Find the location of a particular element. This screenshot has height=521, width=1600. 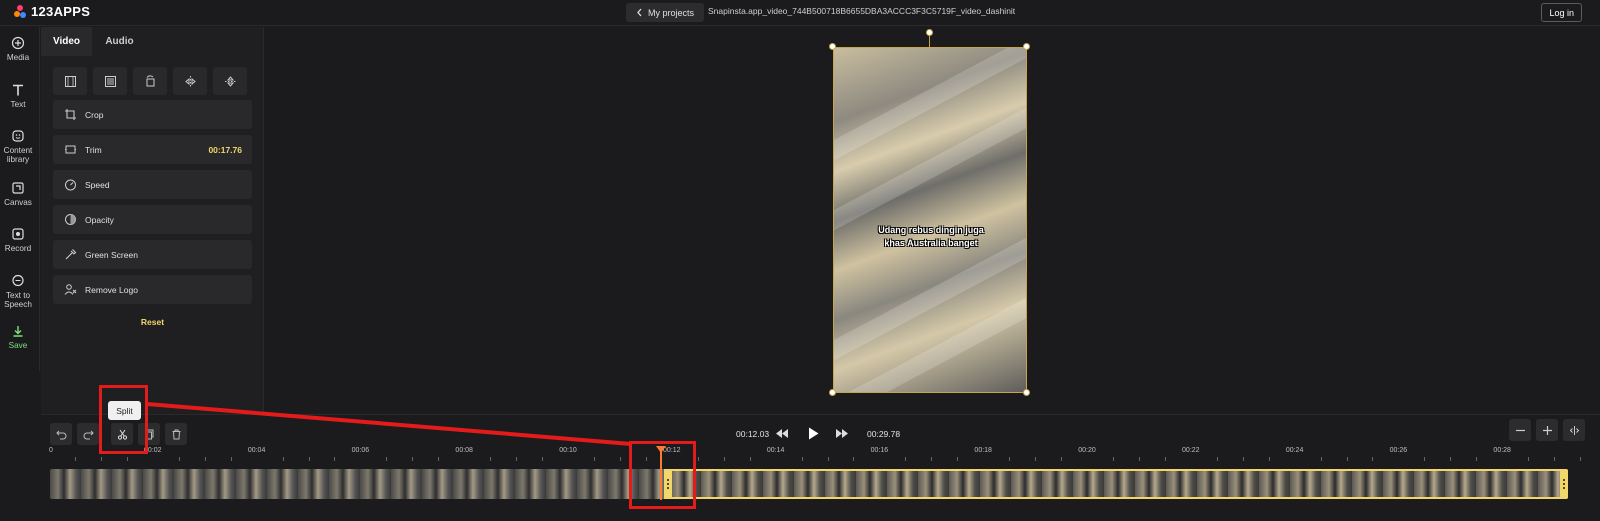

rotate-icon is located at coordinates (150, 80).